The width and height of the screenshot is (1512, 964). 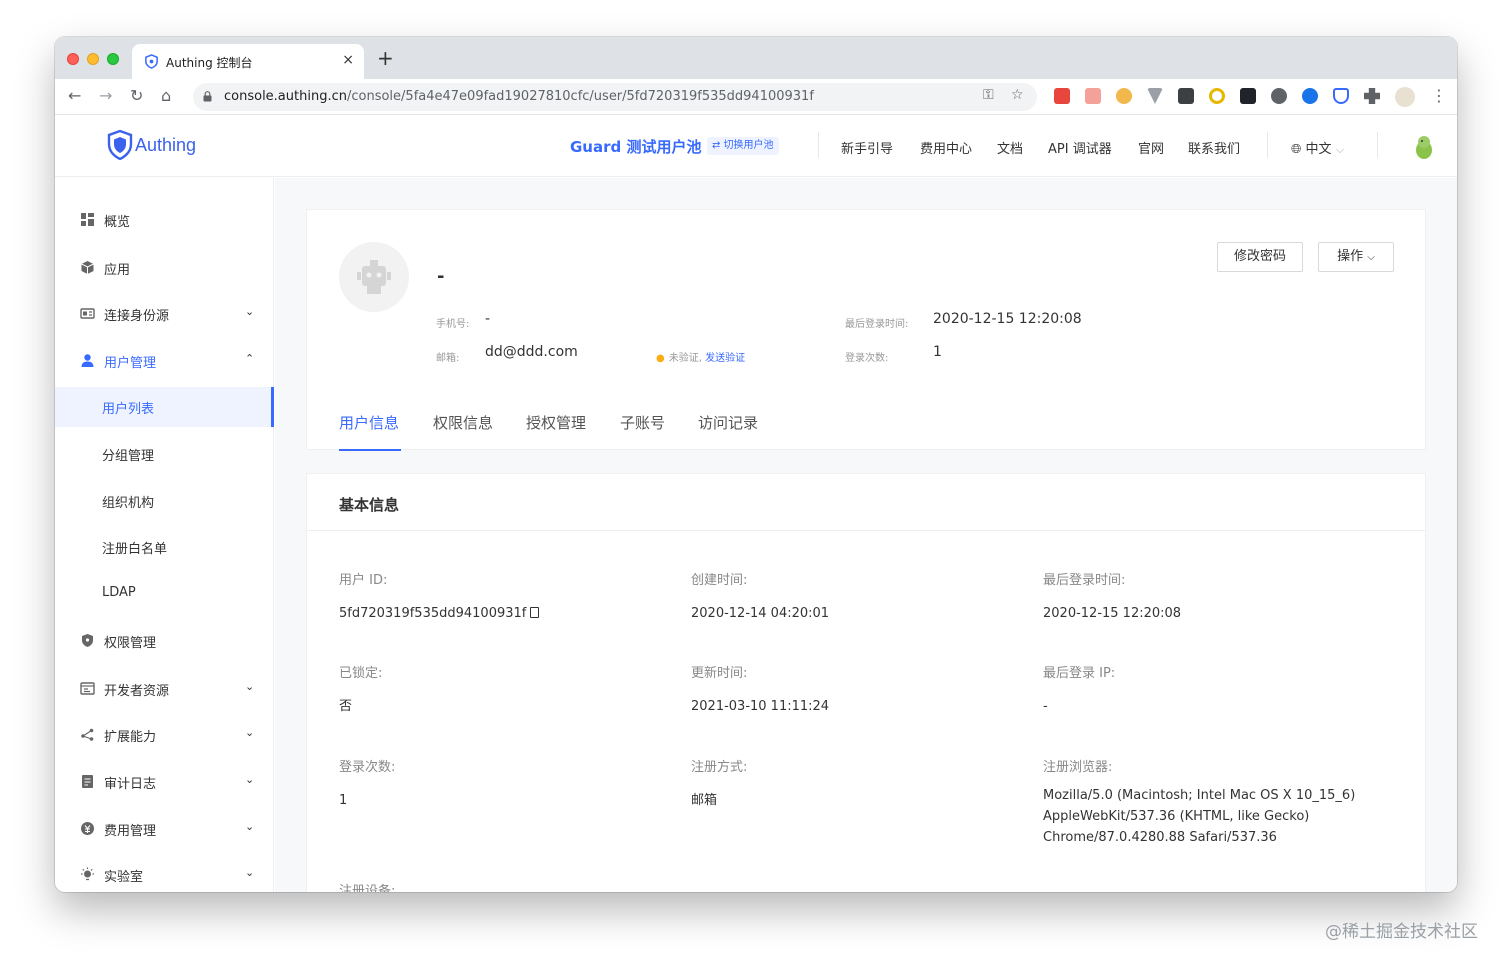 I want to click on authing-shield-icon, so click(x=151, y=61).